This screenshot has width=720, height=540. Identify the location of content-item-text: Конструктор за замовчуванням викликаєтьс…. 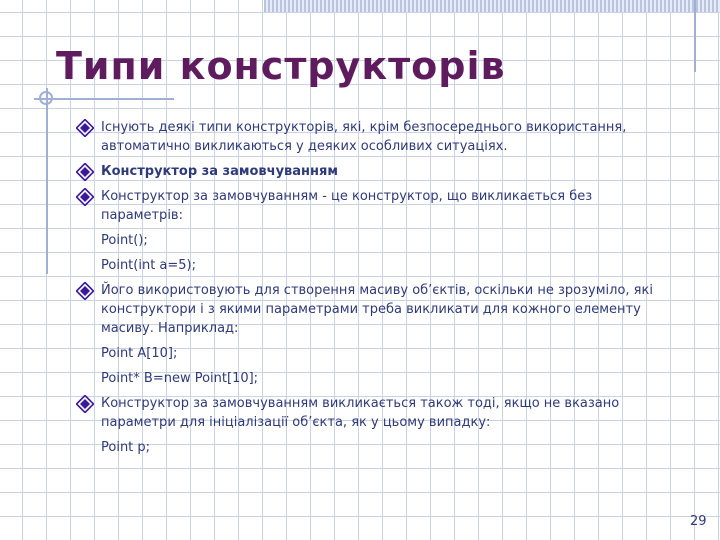
(360, 413).